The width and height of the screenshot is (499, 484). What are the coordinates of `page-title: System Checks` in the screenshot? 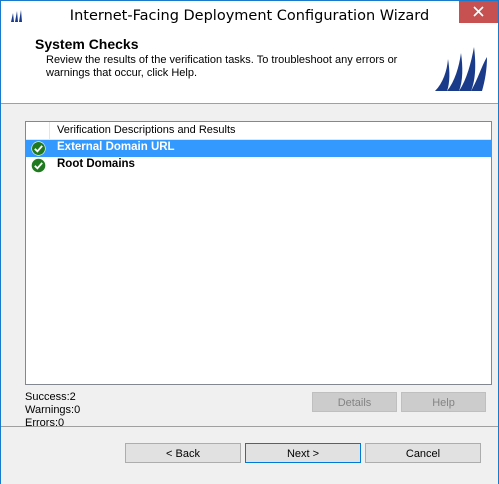 It's located at (87, 44).